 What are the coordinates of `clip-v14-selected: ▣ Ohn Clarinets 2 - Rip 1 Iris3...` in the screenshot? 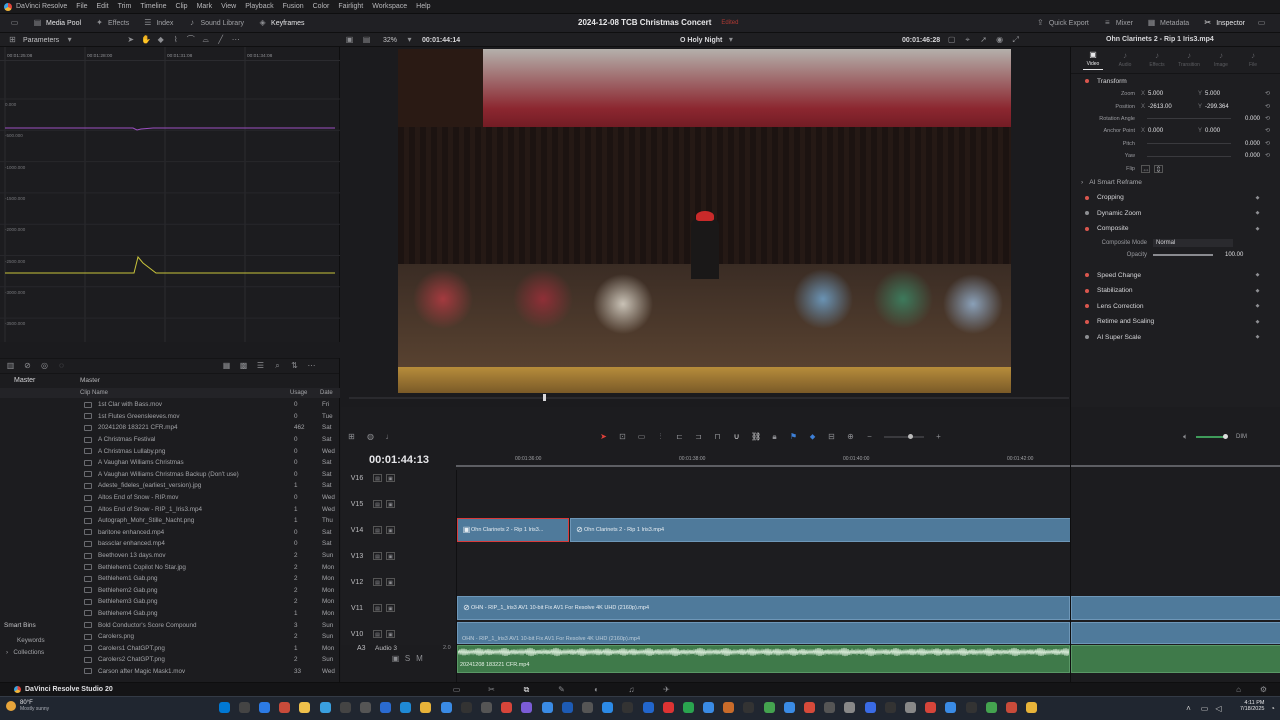 It's located at (513, 530).